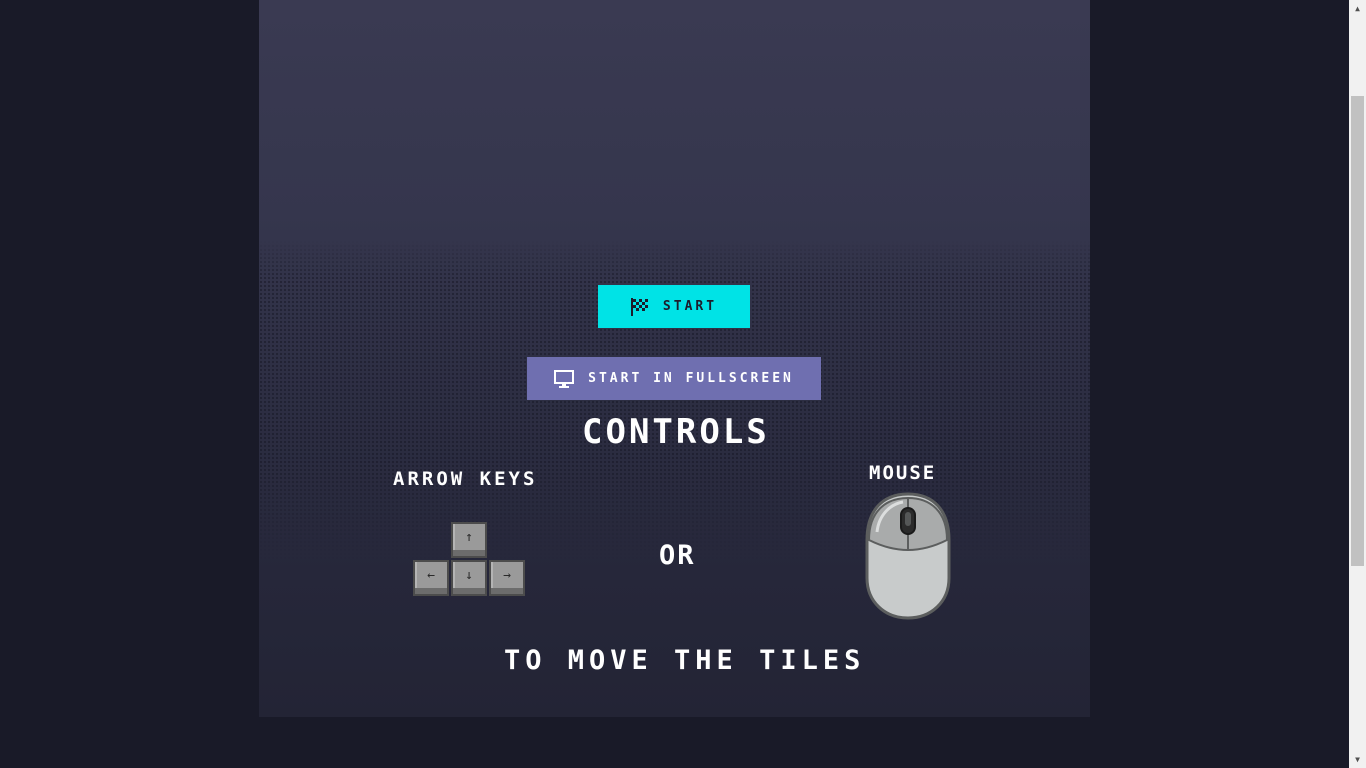 The width and height of the screenshot is (1366, 768). Describe the element at coordinates (690, 306) in the screenshot. I see `start-button-label: start` at that location.